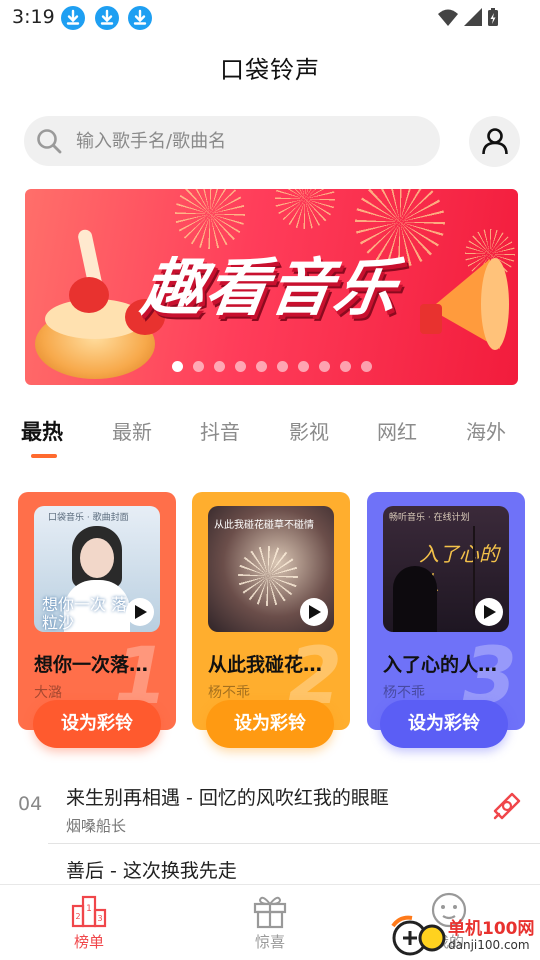 Image resolution: width=540 pixels, height=960 pixels. What do you see at coordinates (270, 19) in the screenshot?
I see `status-bar: 3:19` at bounding box center [270, 19].